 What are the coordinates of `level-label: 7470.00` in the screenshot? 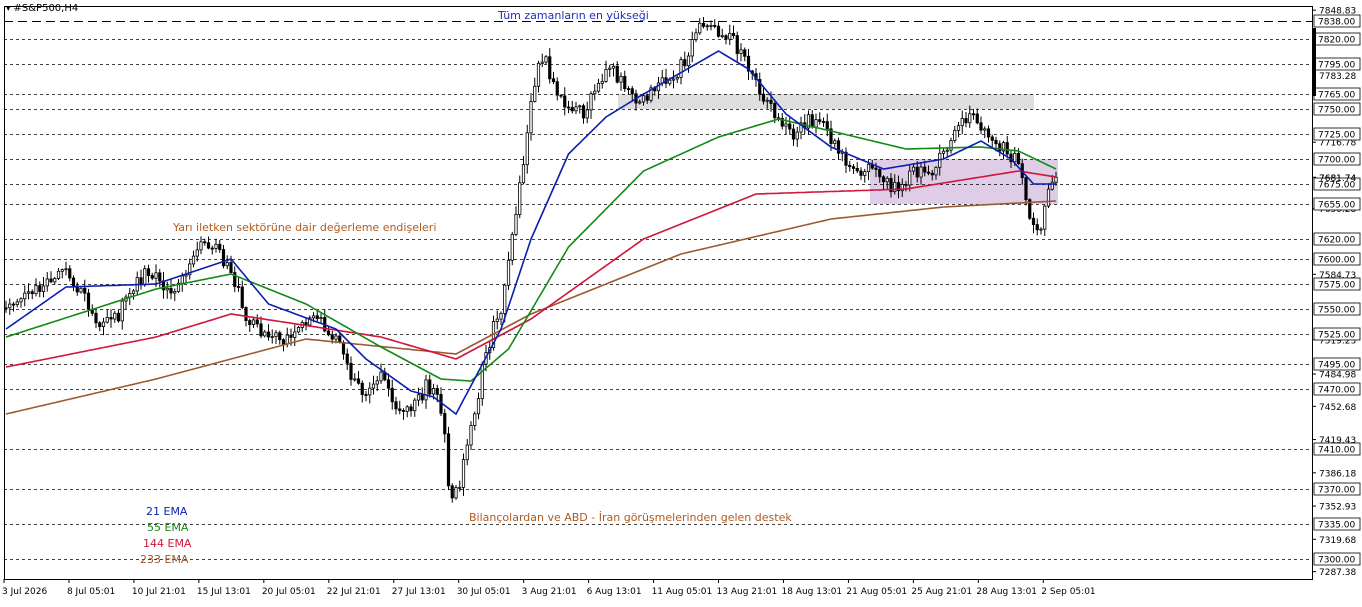 It's located at (1336, 391).